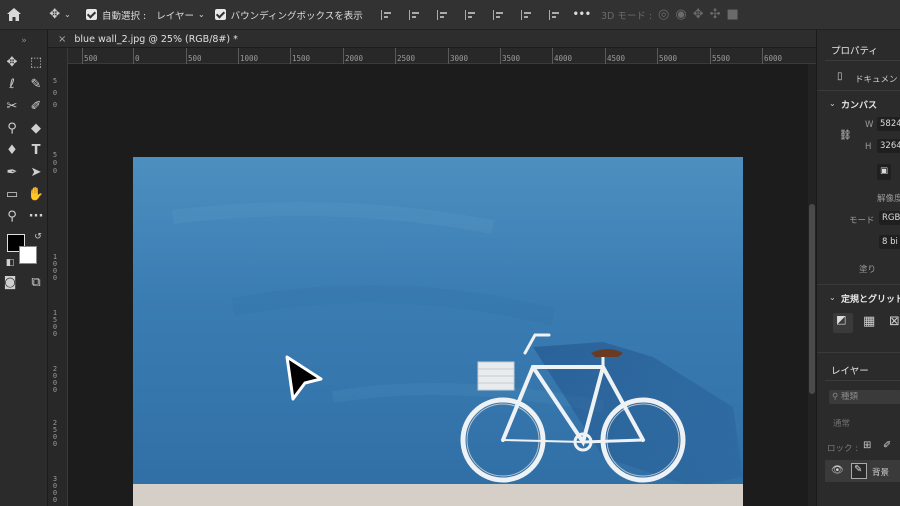 The image size is (900, 506). Describe the element at coordinates (36, 63) in the screenshot. I see `marquee-tool-icon: ⬚` at that location.